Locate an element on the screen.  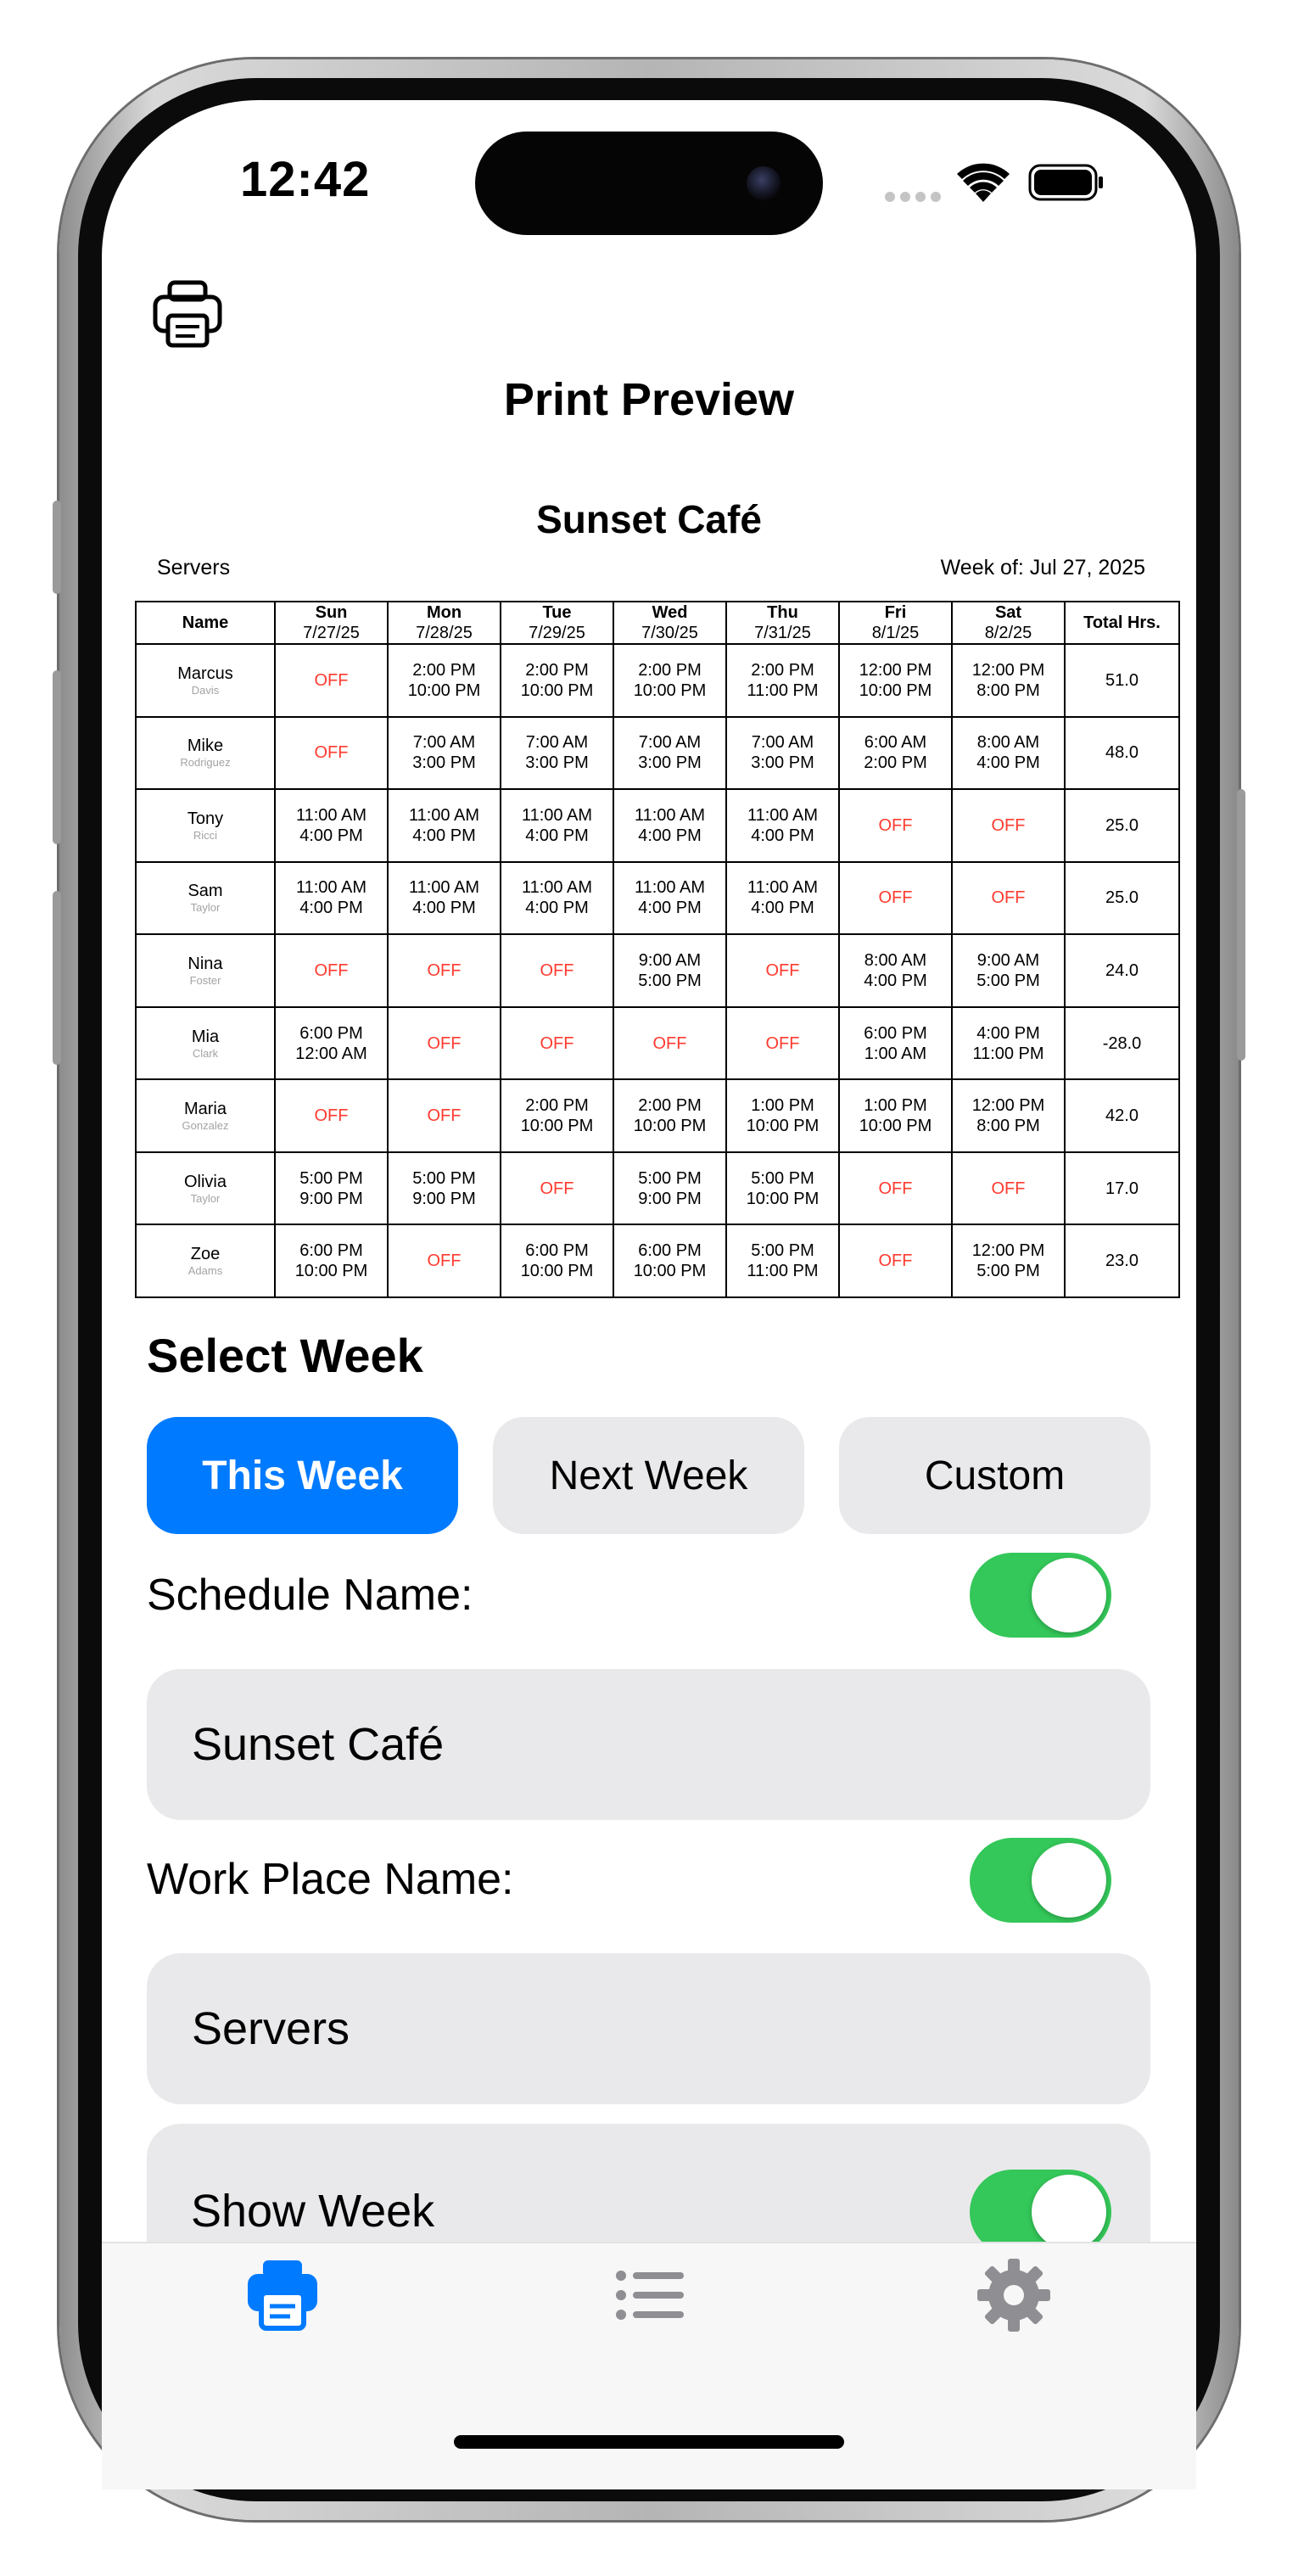
shift-cell: 4:00 PM 11:00 PM is located at coordinates (1008, 1043).